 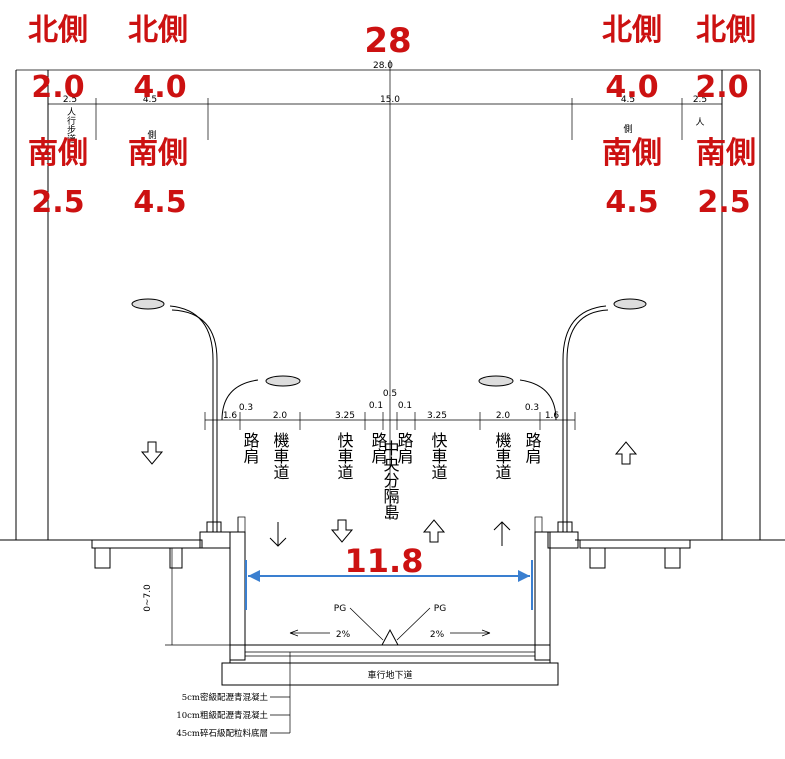 I want to click on dim-fast-right: 3.25, so click(x=437, y=416).